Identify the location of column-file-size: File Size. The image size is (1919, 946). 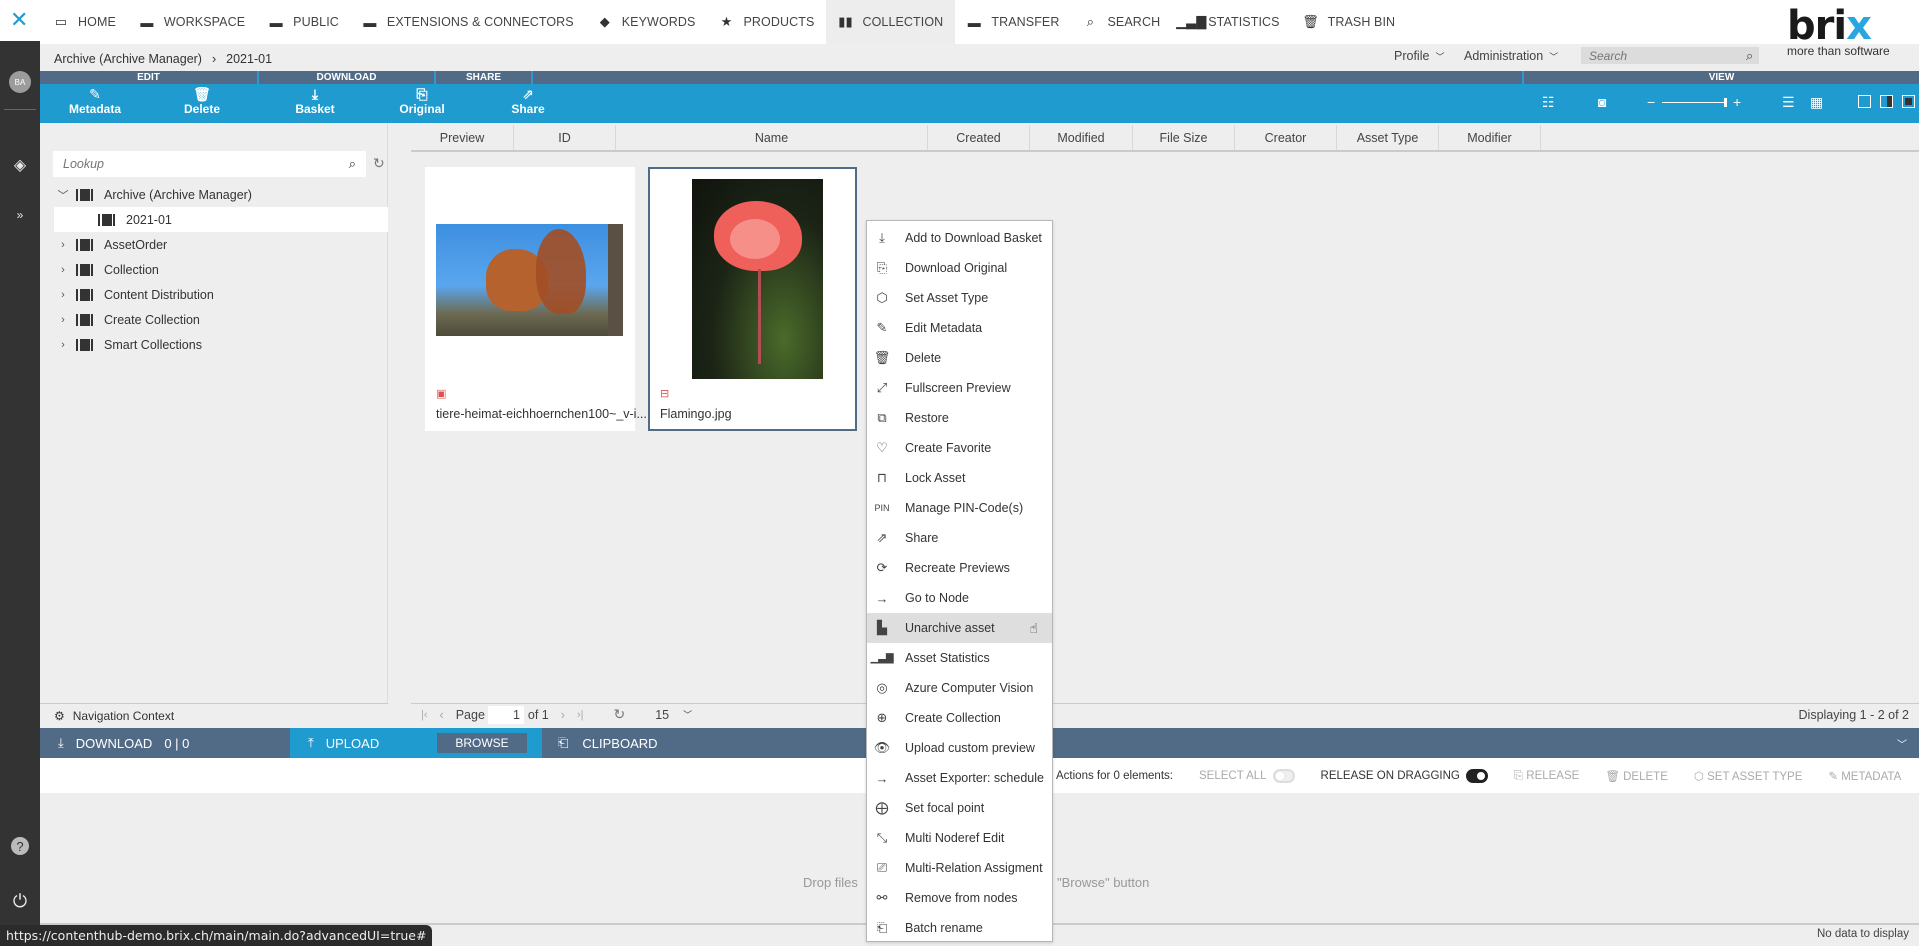
(1184, 137).